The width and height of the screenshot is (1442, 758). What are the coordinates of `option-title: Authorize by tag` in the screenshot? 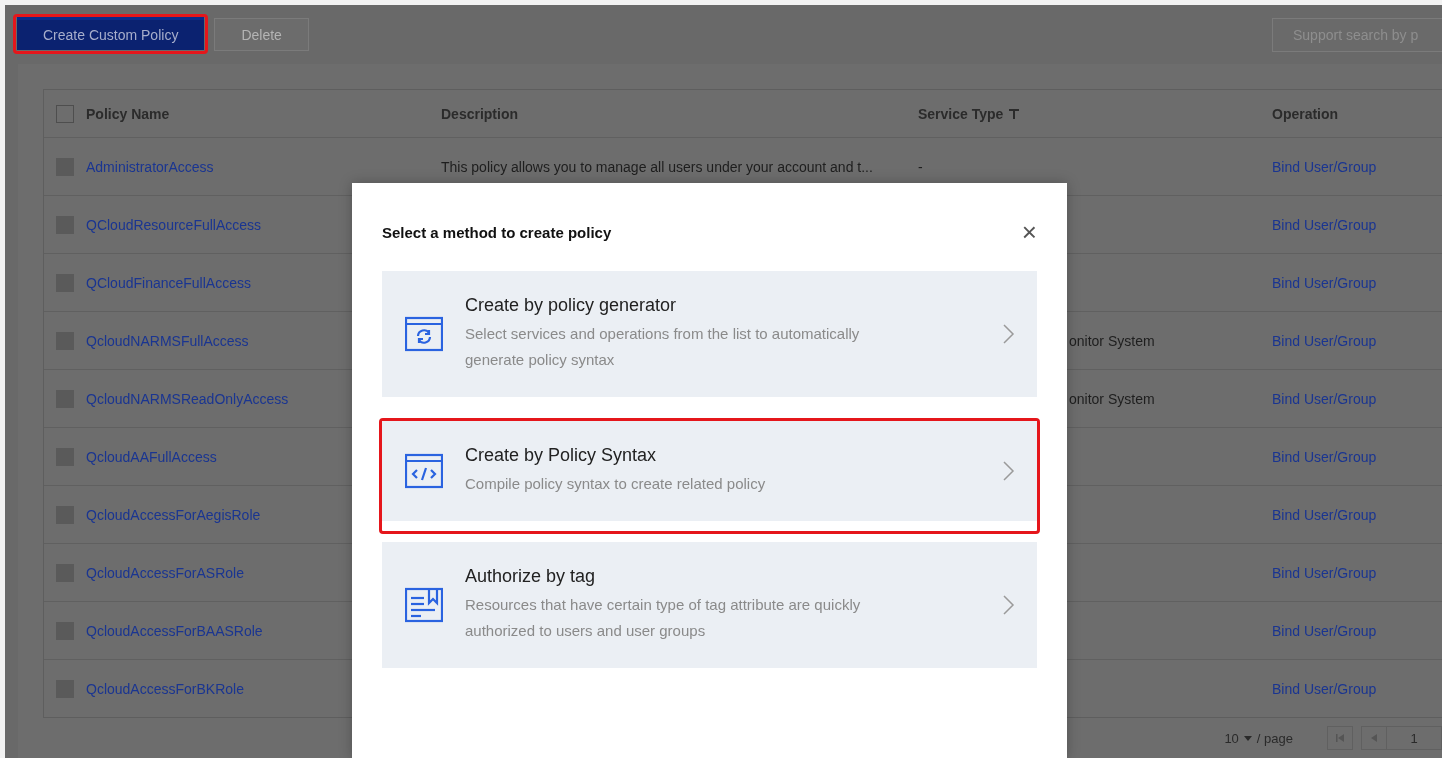 It's located at (531, 576).